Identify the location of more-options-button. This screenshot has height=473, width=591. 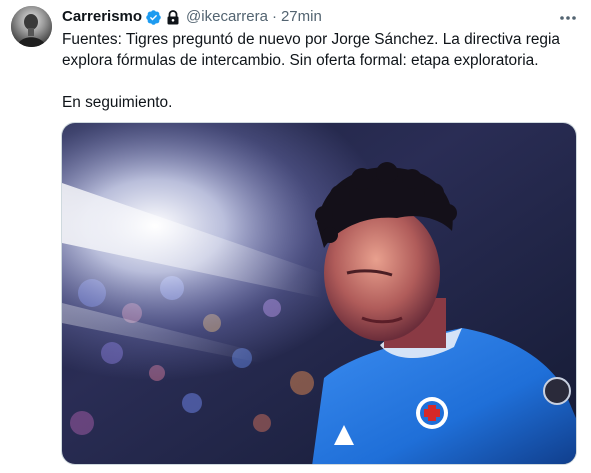
(568, 17).